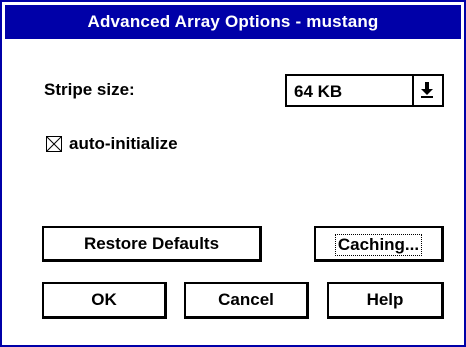 This screenshot has width=466, height=347. What do you see at coordinates (104, 300) in the screenshot?
I see `ok-button: OK` at bounding box center [104, 300].